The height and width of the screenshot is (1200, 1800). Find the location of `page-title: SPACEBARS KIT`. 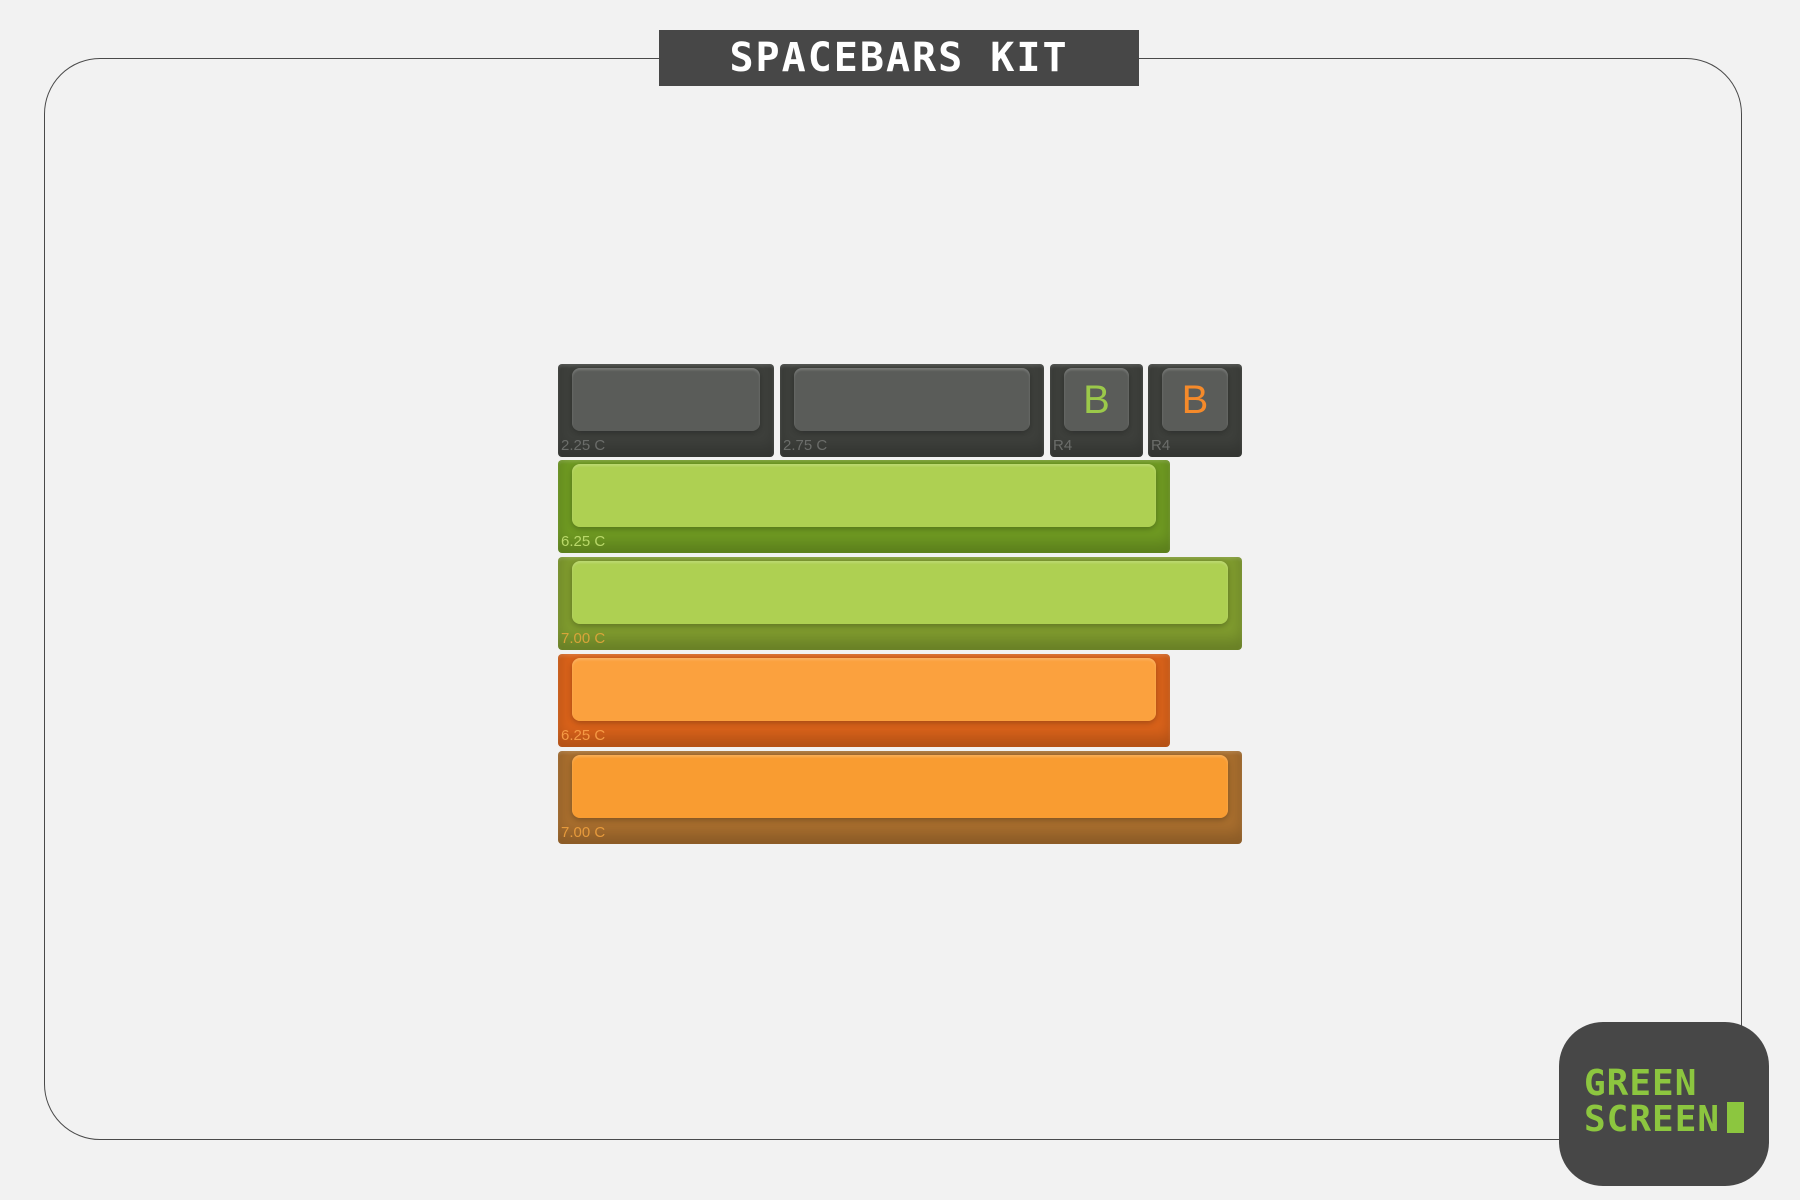

page-title: SPACEBARS KIT is located at coordinates (899, 58).